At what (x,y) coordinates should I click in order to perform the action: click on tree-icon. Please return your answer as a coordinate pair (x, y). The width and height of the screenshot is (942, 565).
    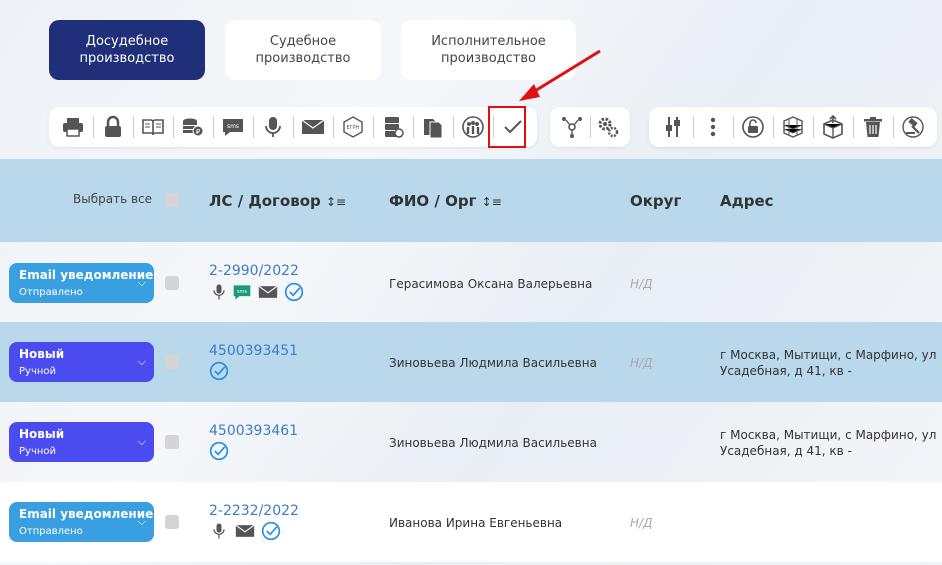
    Looking at the image, I should click on (572, 127).